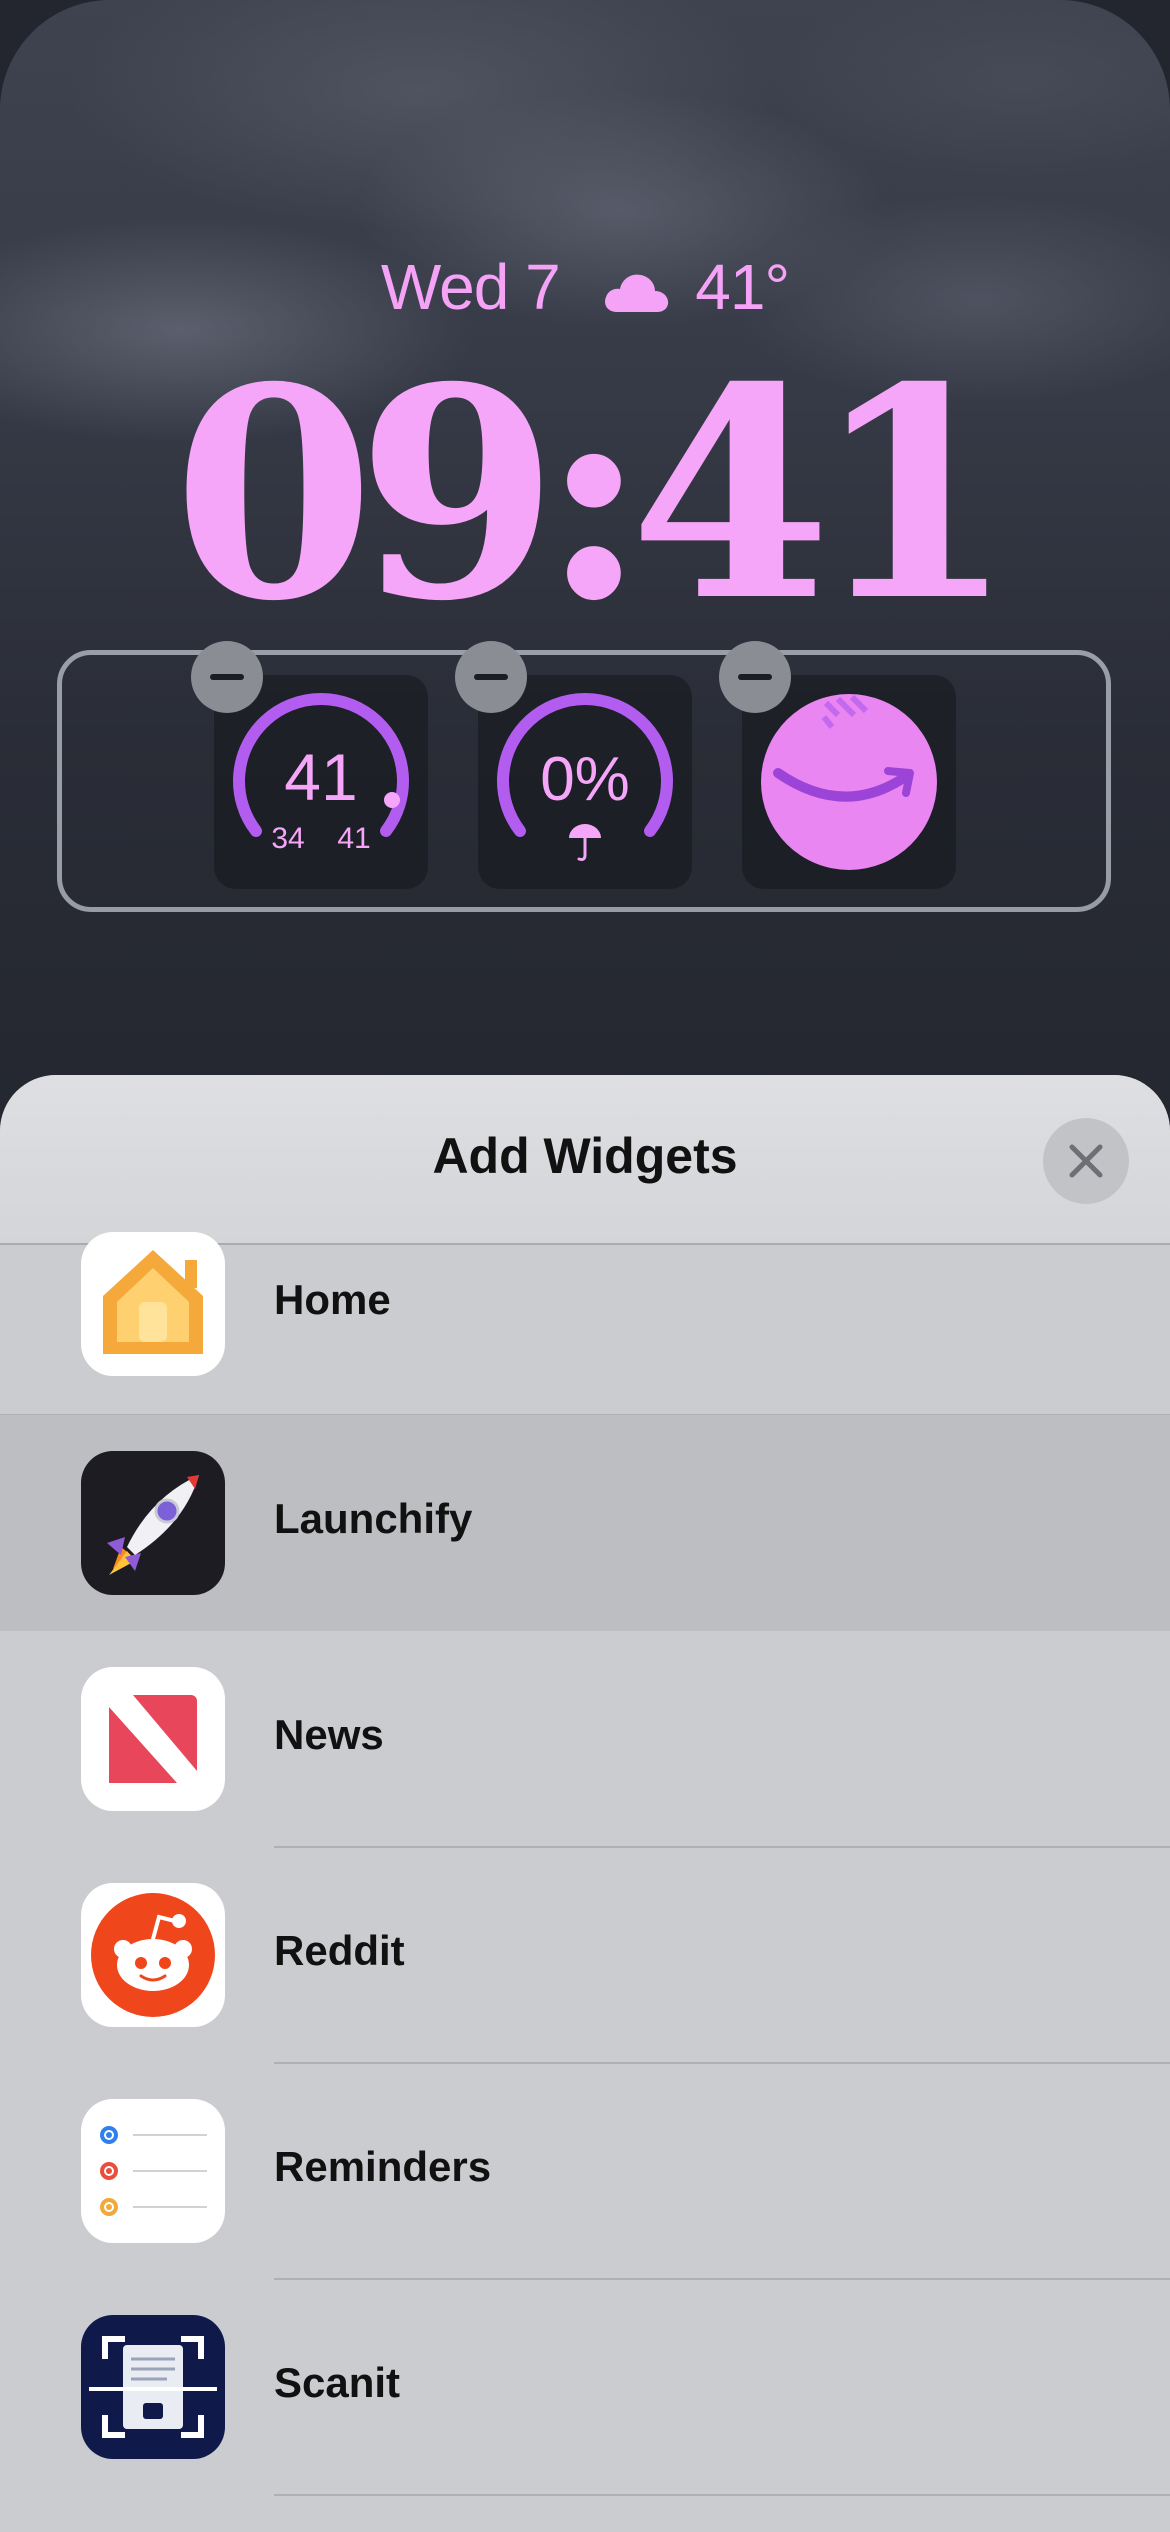  I want to click on app-label: Reddit, so click(339, 1950).